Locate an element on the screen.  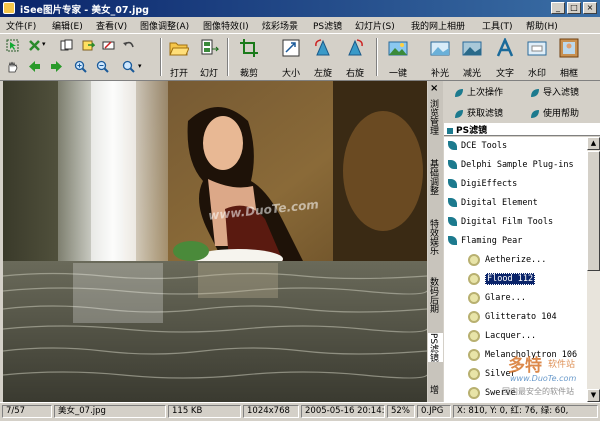
previous-arrow-icon is located at coordinates (34, 66).